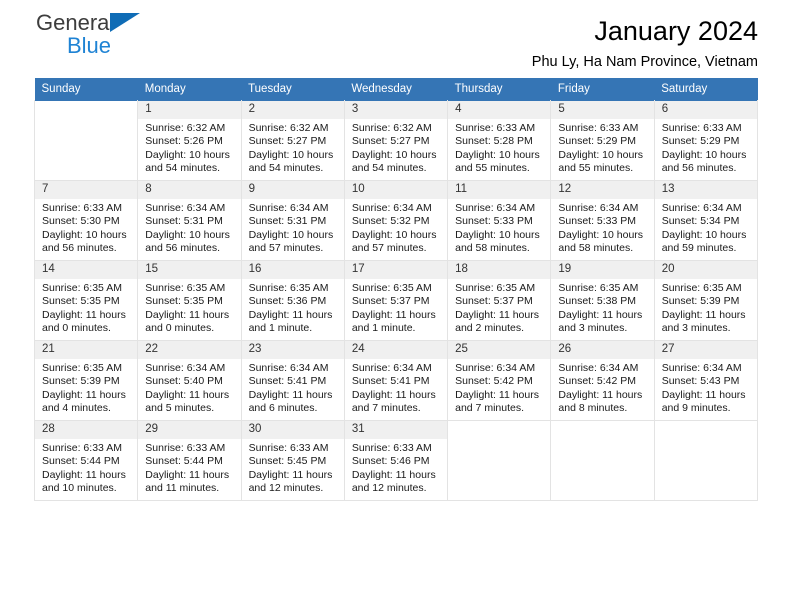 The width and height of the screenshot is (792, 612). I want to click on sunset-text: Sunset: 5:35 PM, so click(184, 301).